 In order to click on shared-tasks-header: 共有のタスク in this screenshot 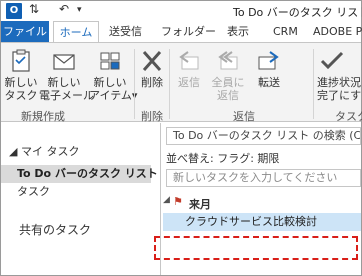, I will do `click(55, 229)`.